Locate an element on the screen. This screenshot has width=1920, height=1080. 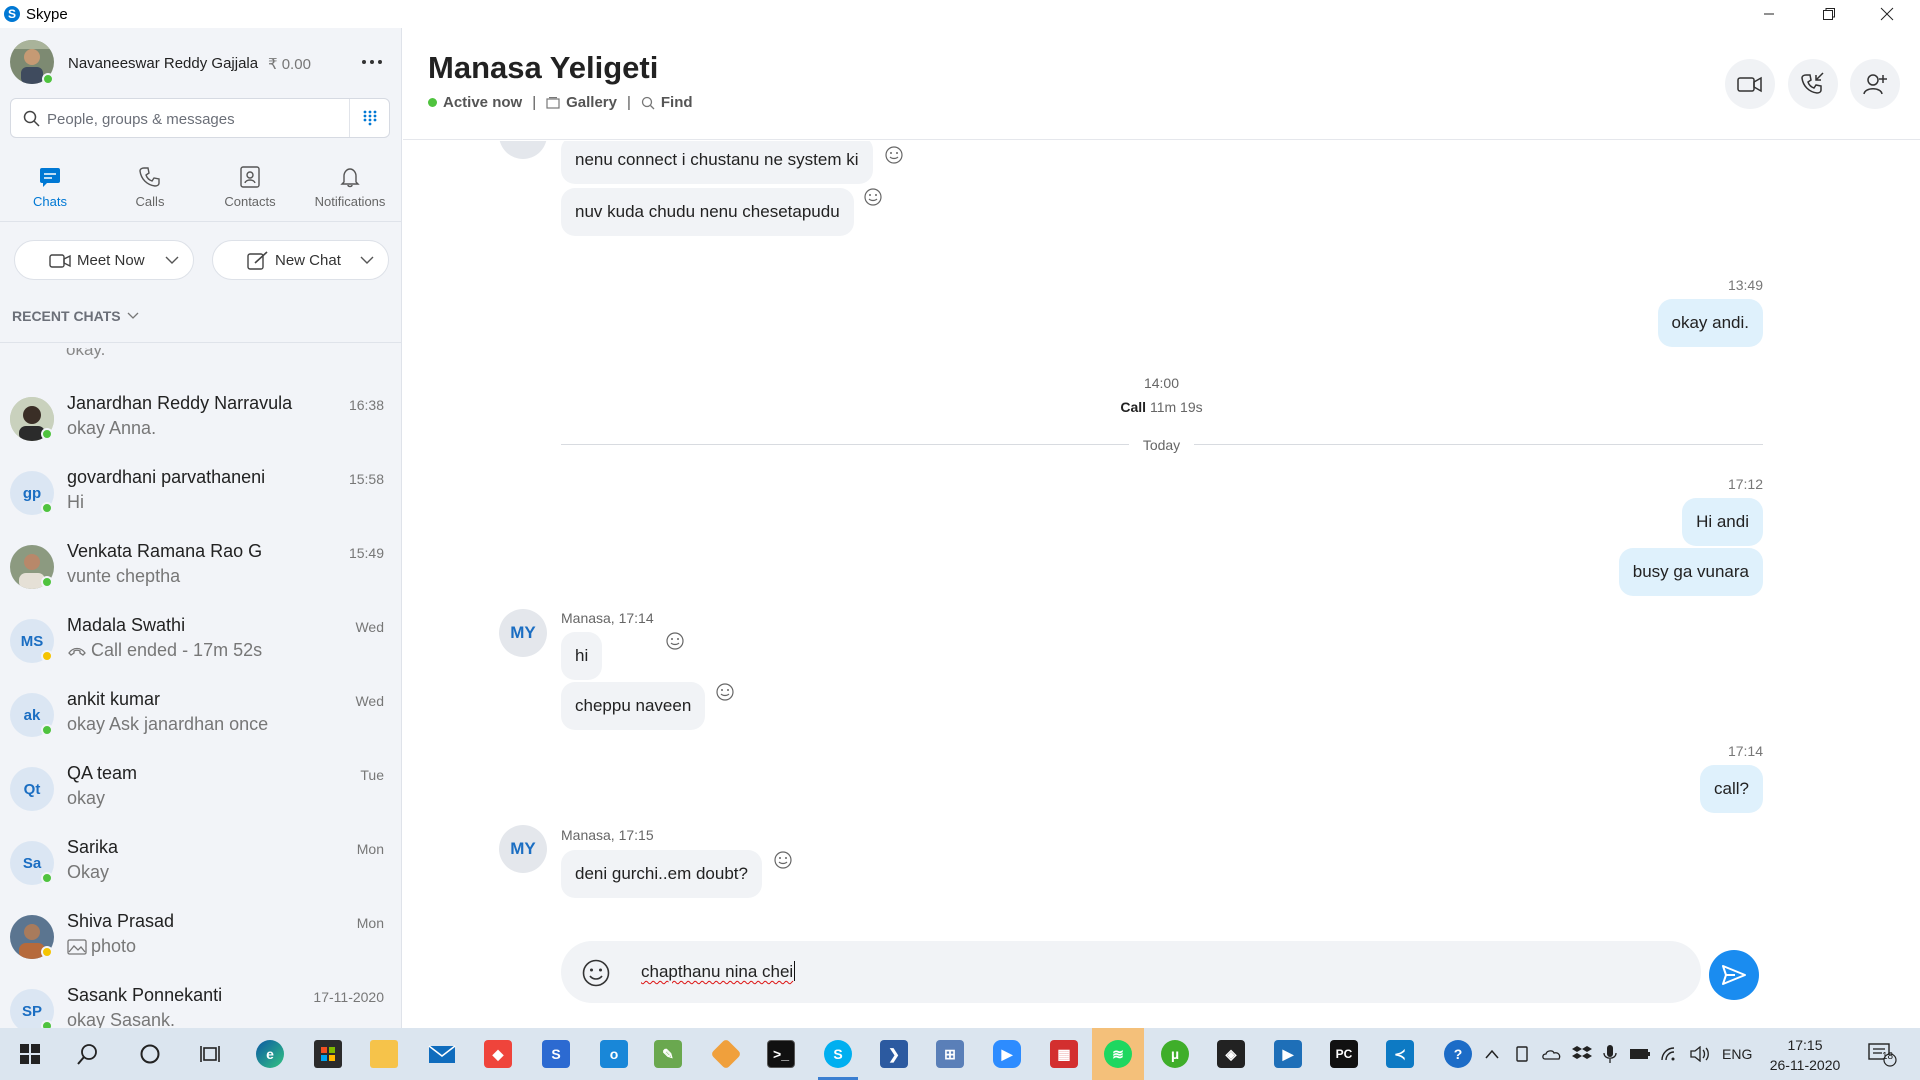
tab-chats: Chats is located at coordinates (50, 195).